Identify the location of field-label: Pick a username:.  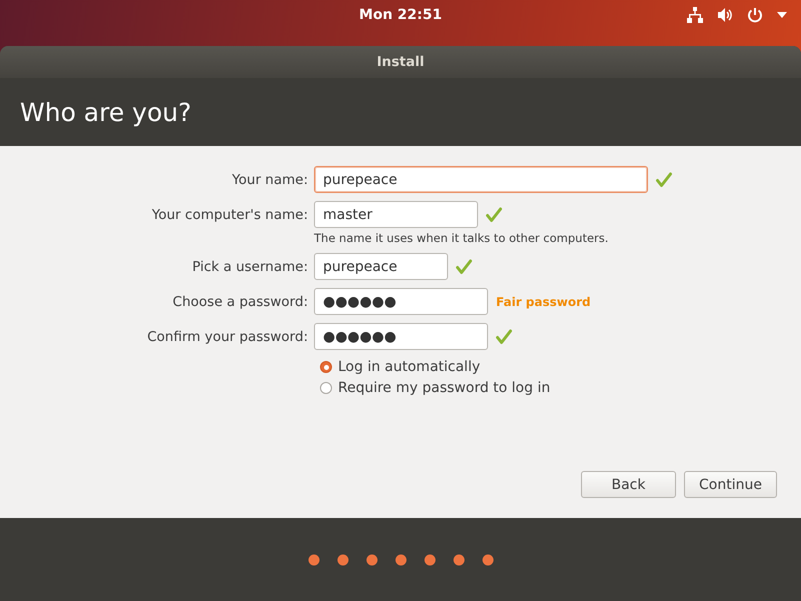
(250, 266).